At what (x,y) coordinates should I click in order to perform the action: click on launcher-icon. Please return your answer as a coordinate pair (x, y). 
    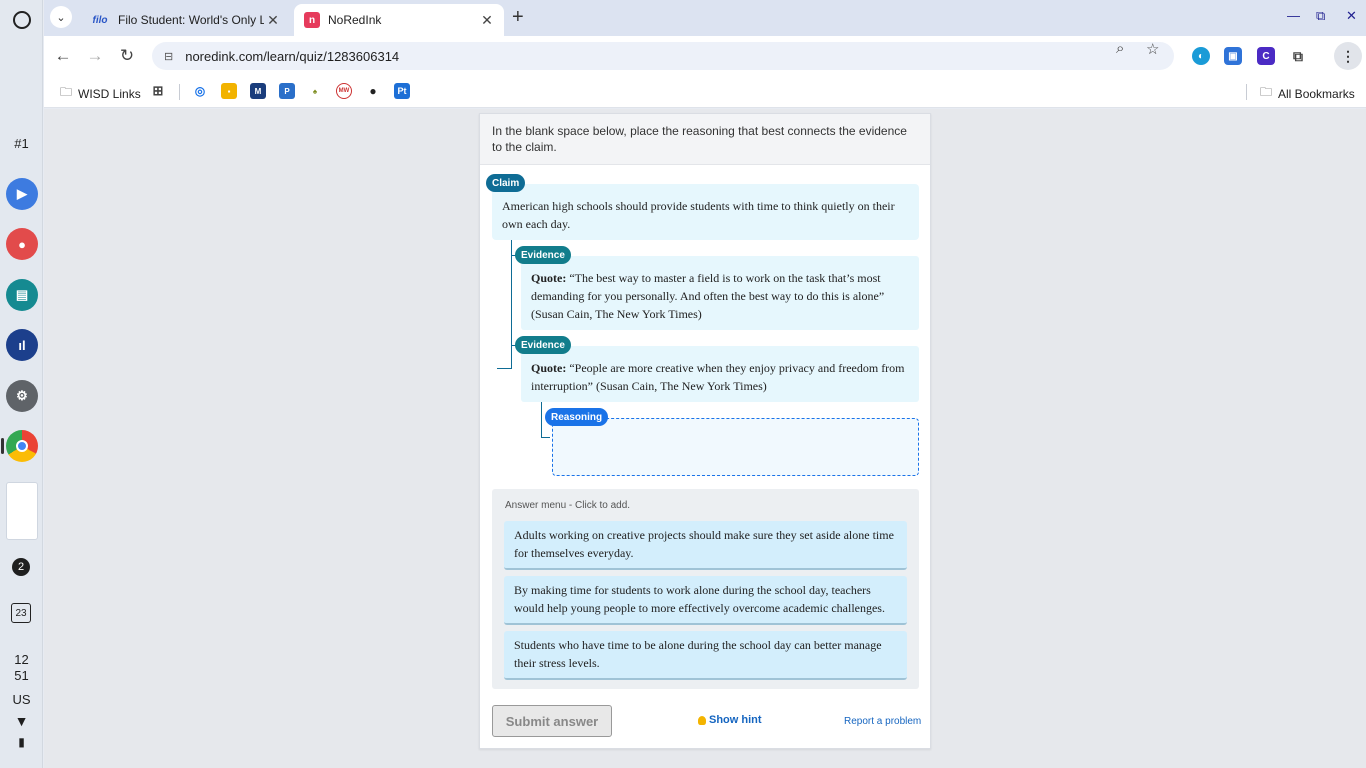
    Looking at the image, I should click on (22, 20).